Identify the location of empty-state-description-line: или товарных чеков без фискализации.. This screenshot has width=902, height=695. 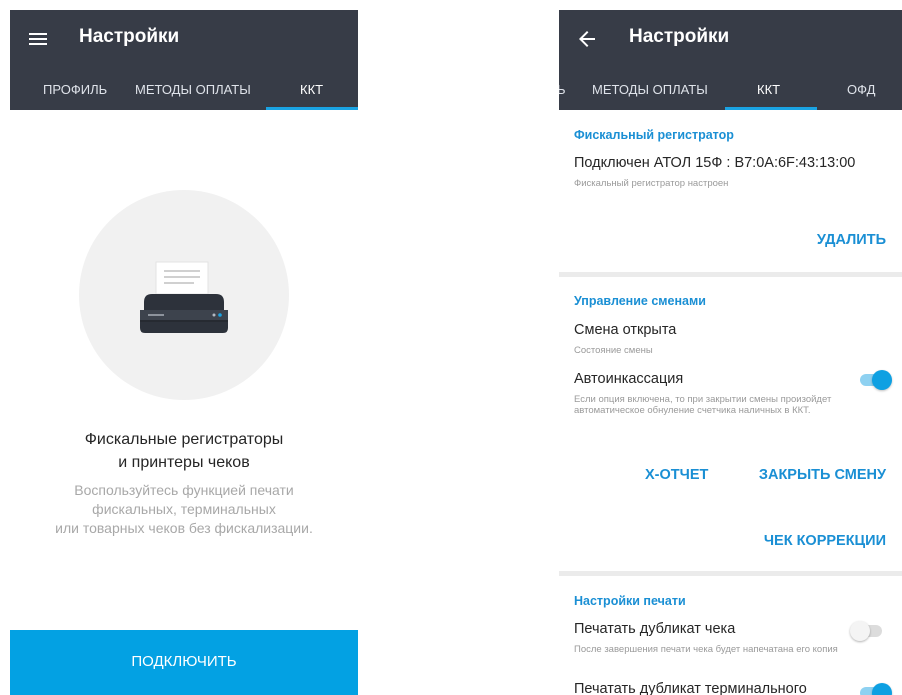
(184, 528).